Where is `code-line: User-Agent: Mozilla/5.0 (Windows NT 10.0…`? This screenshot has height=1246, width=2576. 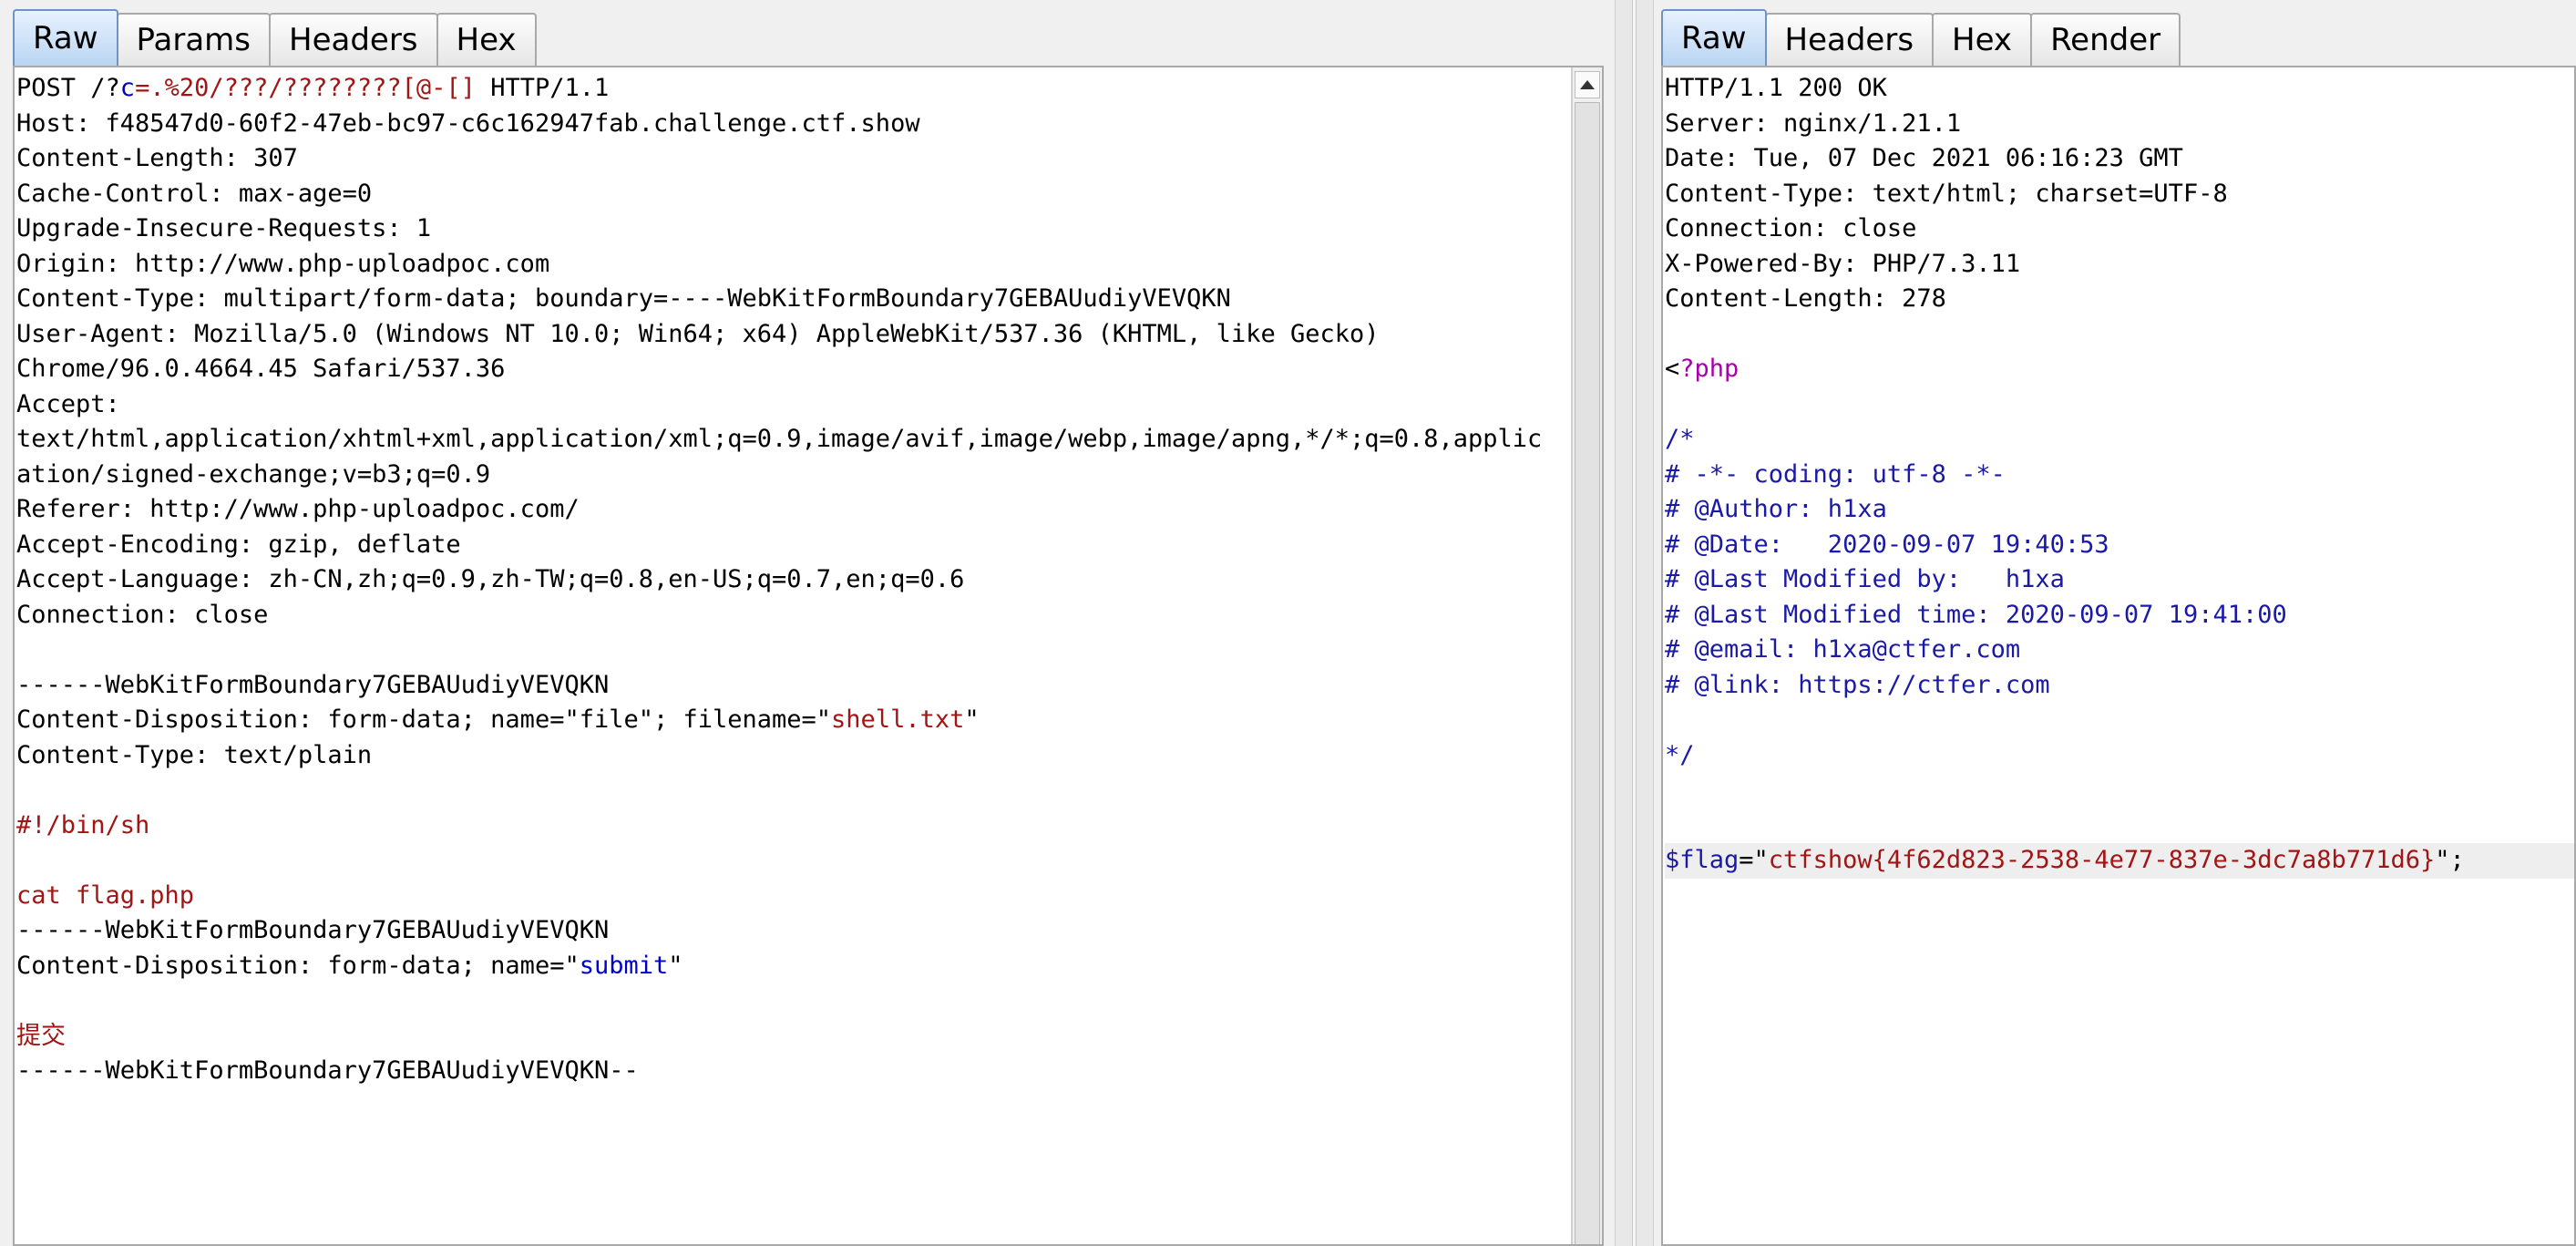 code-line: User-Agent: Mozilla/5.0 (Windows NT 10.0… is located at coordinates (779, 335).